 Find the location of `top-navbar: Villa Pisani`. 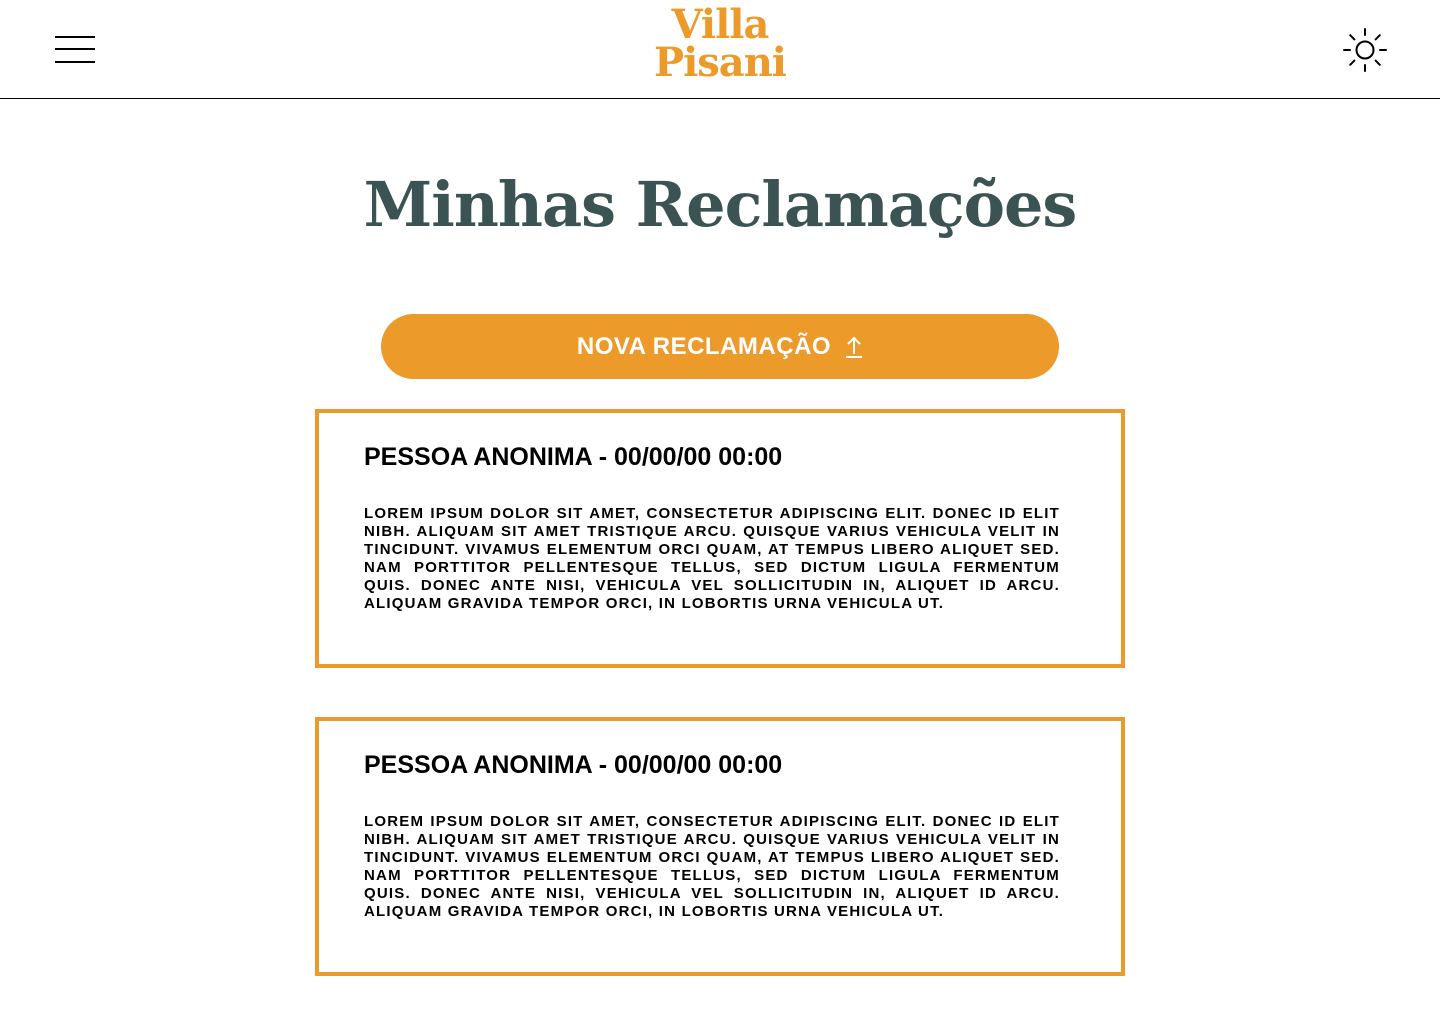

top-navbar: Villa Pisani is located at coordinates (720, 49).